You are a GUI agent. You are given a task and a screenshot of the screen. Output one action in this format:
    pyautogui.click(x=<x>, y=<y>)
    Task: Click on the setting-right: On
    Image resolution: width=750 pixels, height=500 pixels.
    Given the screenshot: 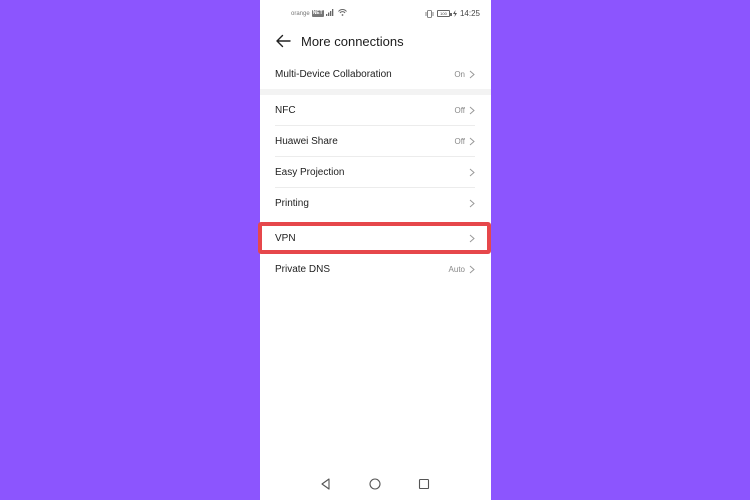 What is the action you would take?
    pyautogui.click(x=464, y=74)
    